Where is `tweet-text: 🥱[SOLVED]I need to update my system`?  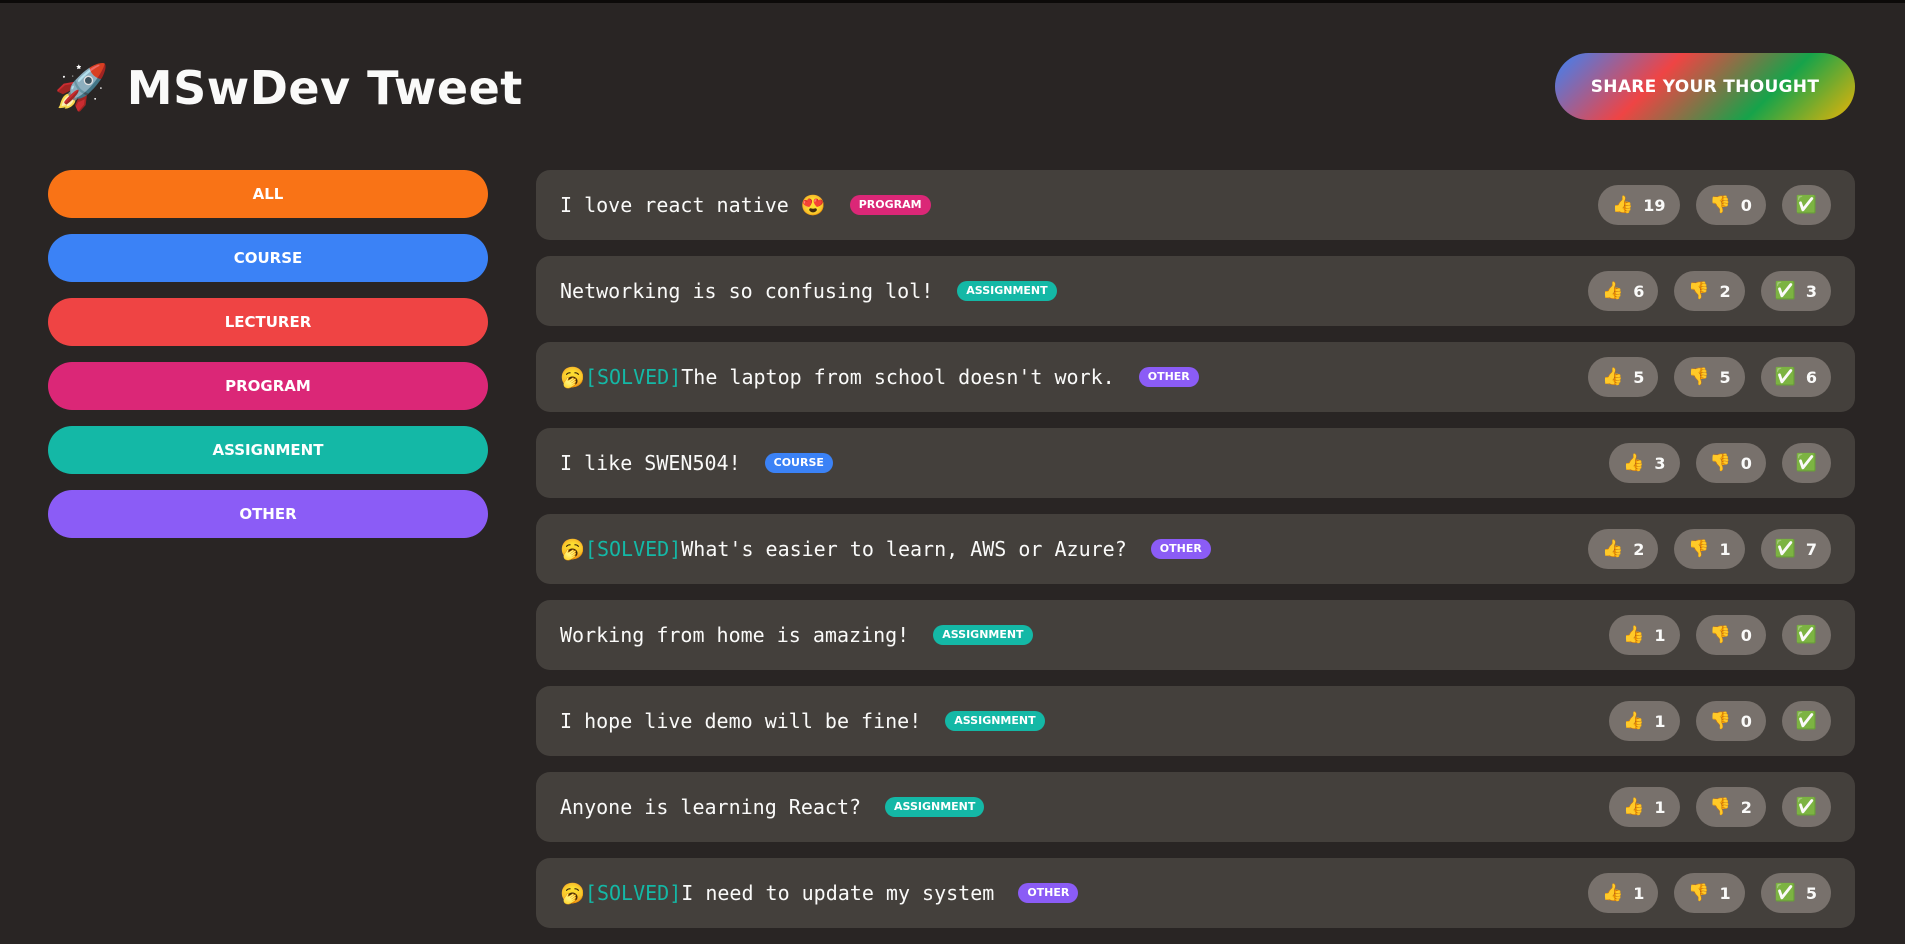
tweet-text: 🥱[SOLVED]I need to update my system is located at coordinates (777, 893).